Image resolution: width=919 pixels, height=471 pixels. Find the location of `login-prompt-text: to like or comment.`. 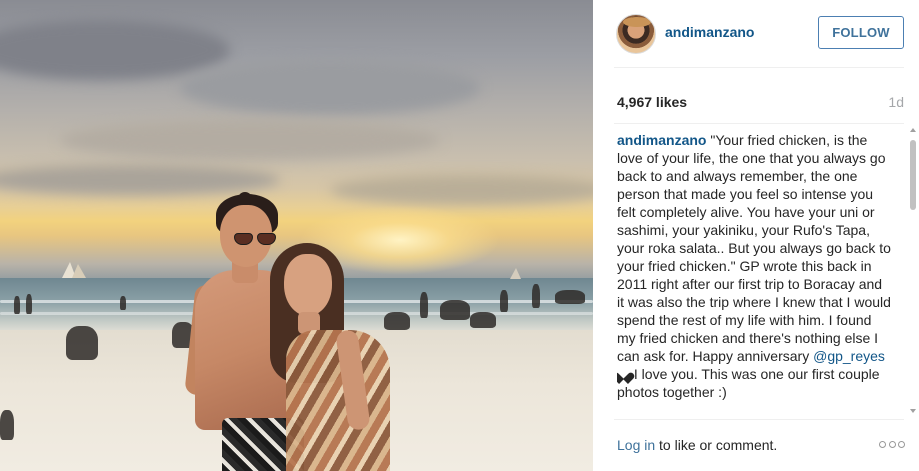

login-prompt-text: to like or comment. is located at coordinates (716, 445).